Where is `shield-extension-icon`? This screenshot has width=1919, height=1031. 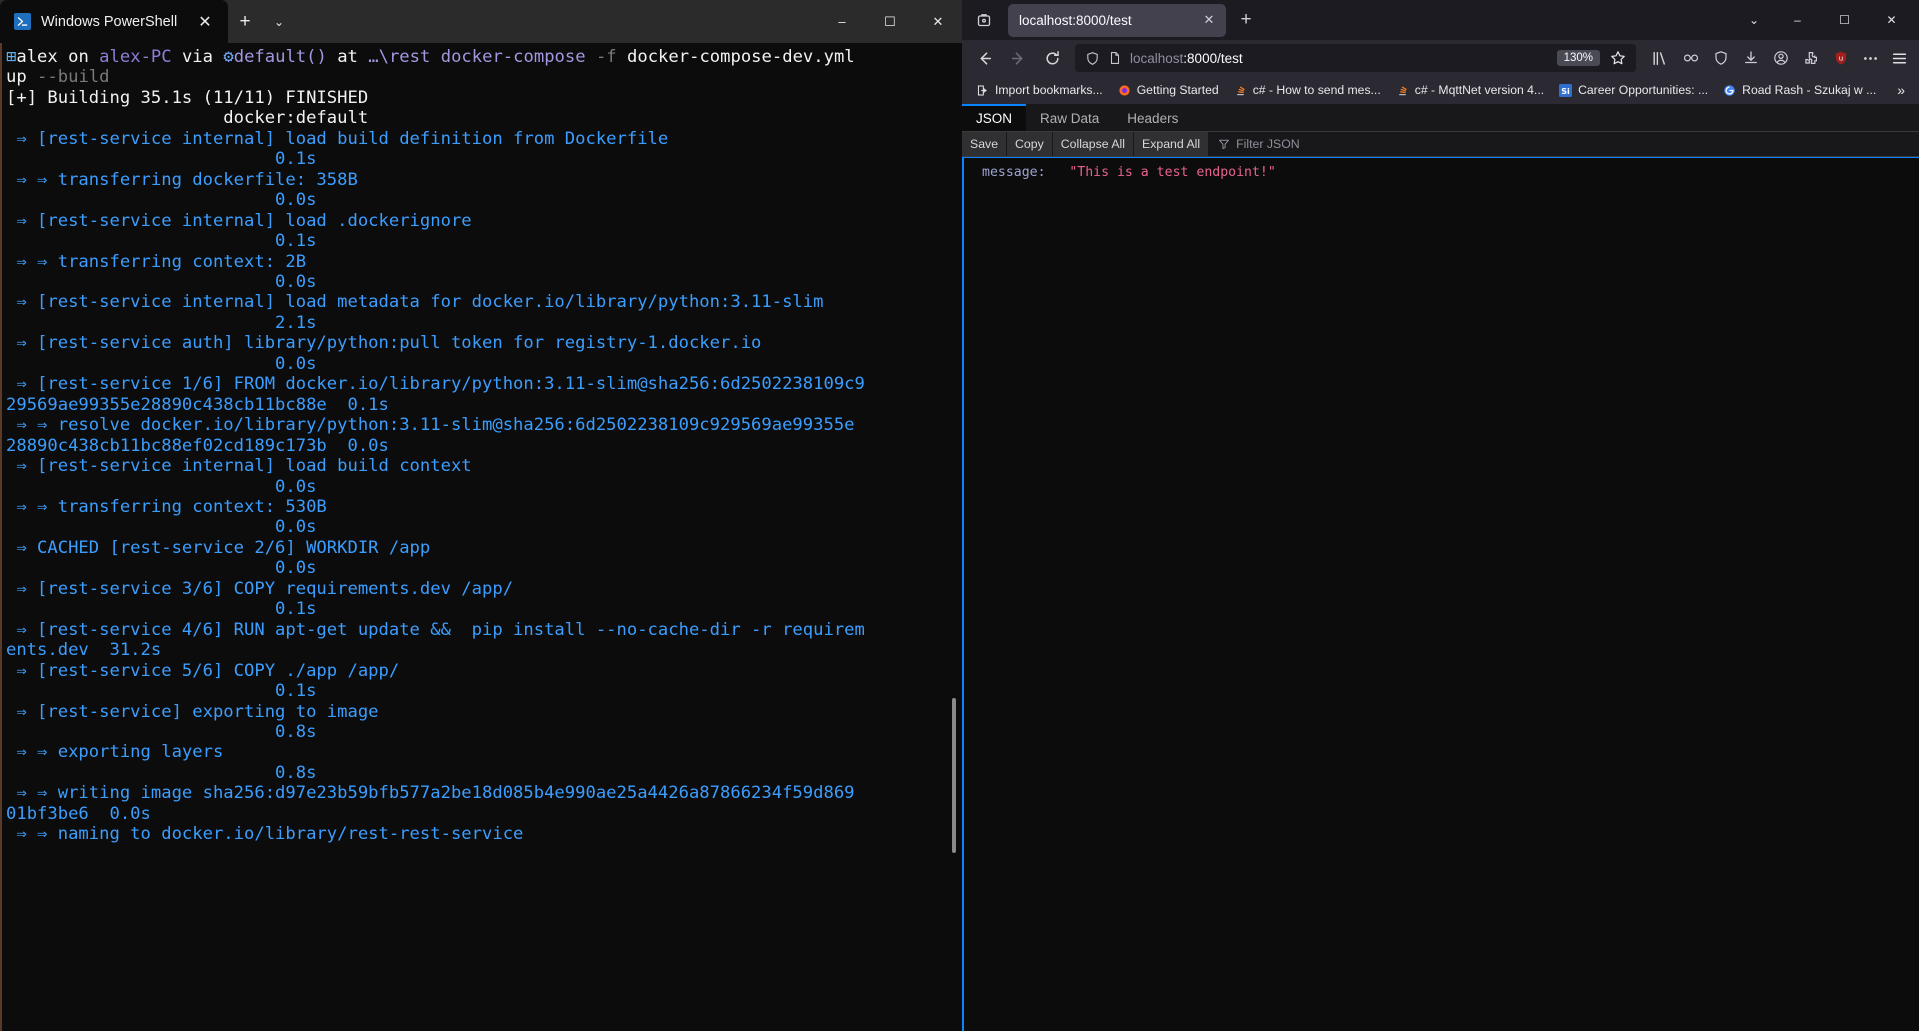 shield-extension-icon is located at coordinates (1721, 58).